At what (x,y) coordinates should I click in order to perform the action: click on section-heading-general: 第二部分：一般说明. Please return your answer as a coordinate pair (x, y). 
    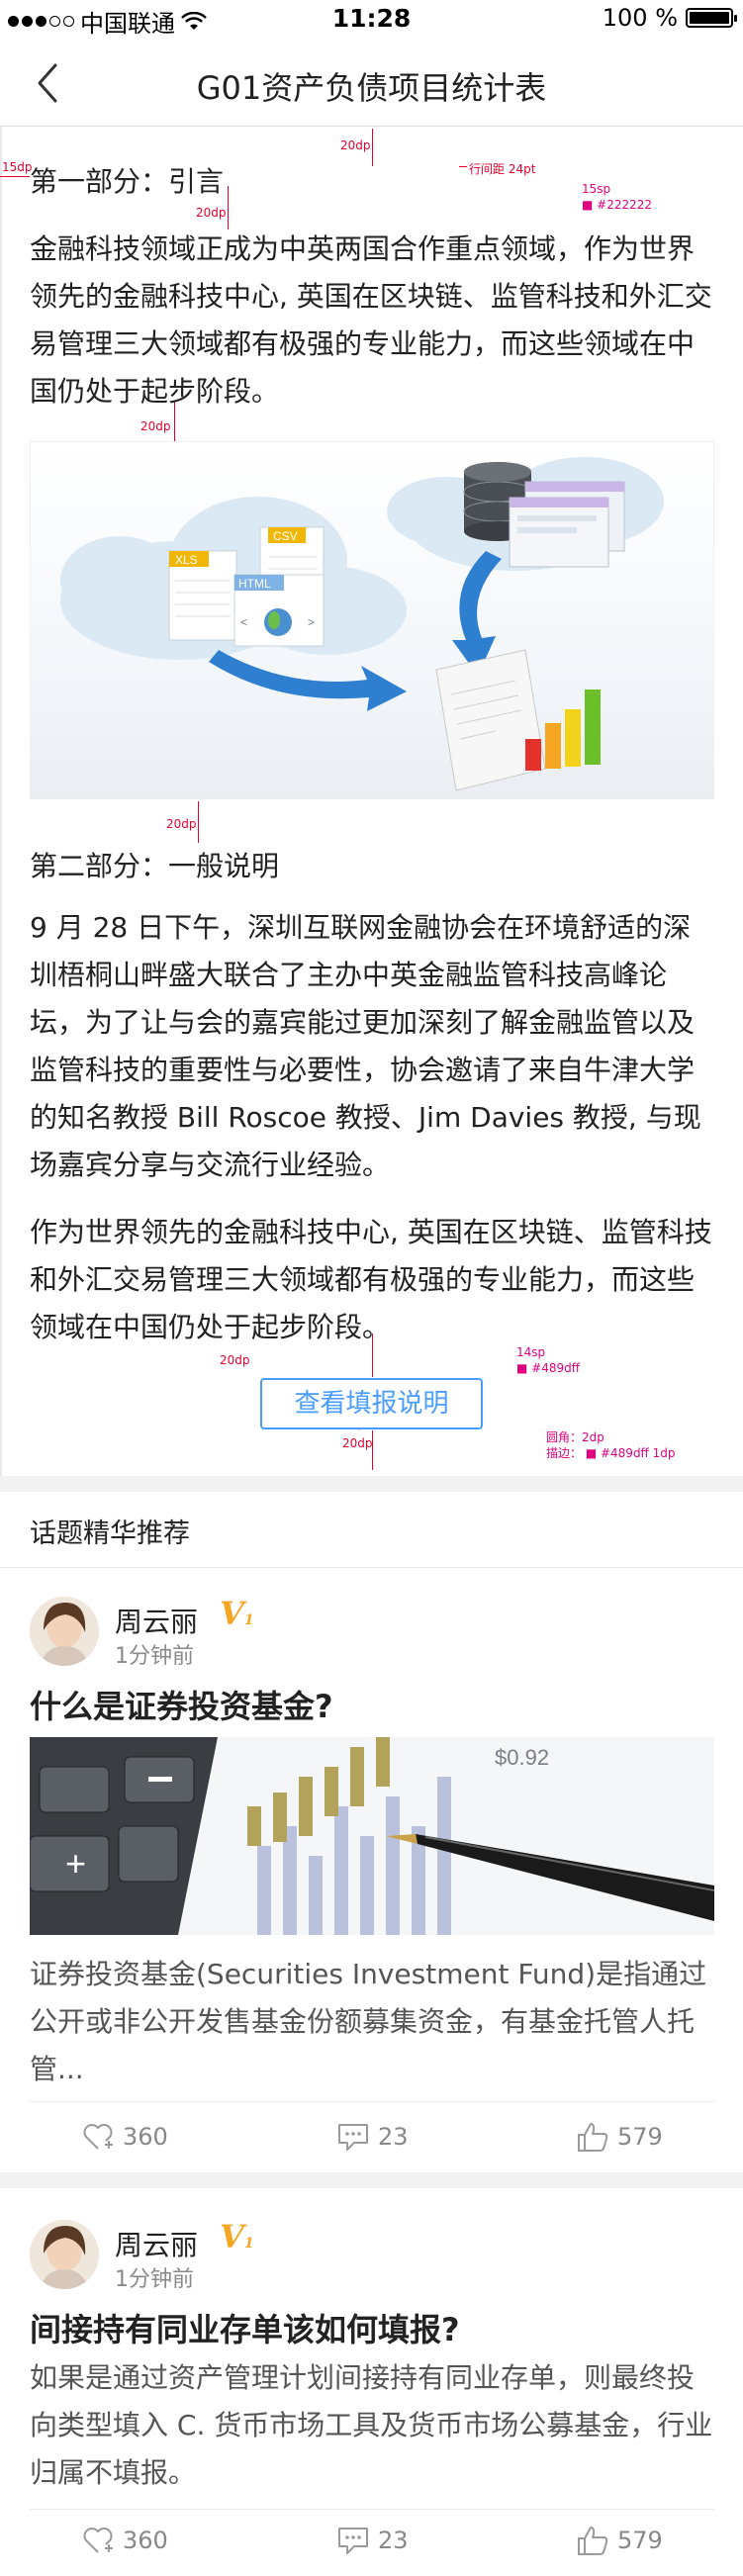
    Looking at the image, I should click on (155, 866).